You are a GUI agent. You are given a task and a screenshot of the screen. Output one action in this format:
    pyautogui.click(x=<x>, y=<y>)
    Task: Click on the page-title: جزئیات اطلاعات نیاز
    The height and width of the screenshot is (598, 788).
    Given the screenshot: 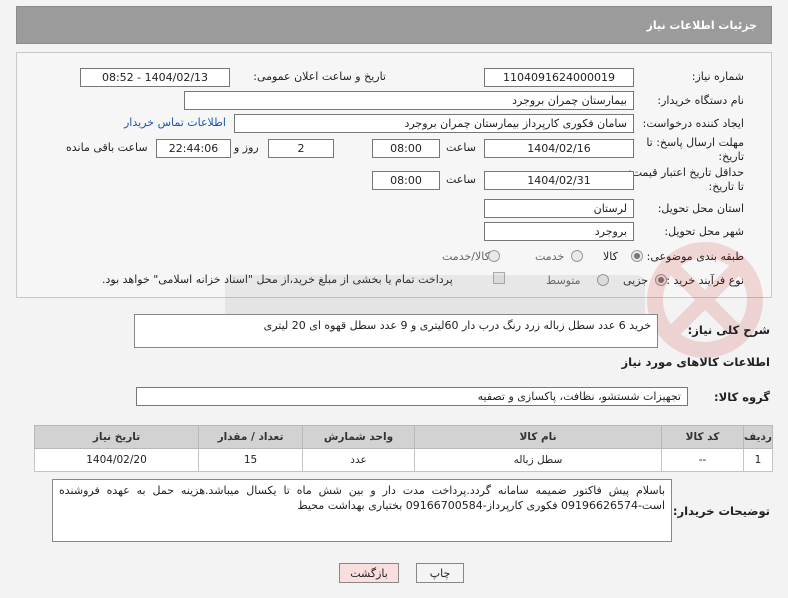 What is the action you would take?
    pyautogui.click(x=702, y=25)
    